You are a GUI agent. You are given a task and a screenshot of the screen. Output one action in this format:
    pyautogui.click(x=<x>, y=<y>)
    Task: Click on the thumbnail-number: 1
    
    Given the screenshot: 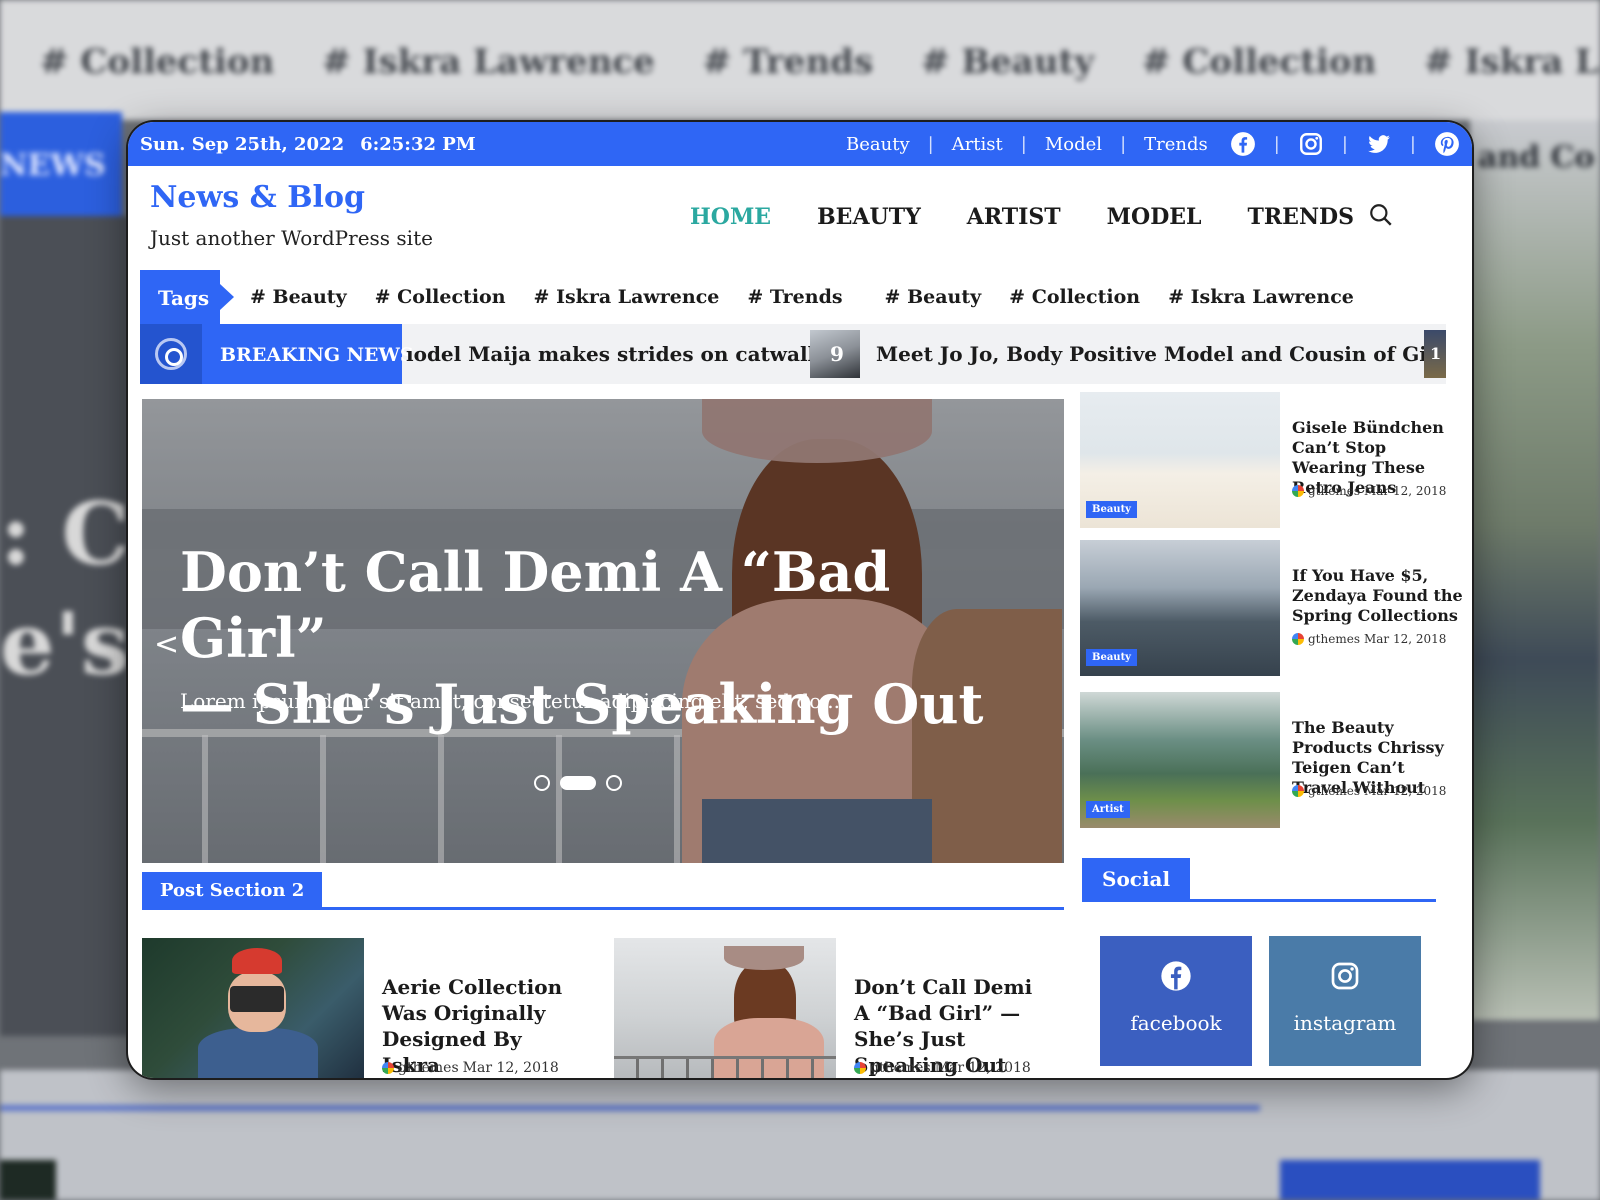 What is the action you would take?
    pyautogui.click(x=1436, y=353)
    